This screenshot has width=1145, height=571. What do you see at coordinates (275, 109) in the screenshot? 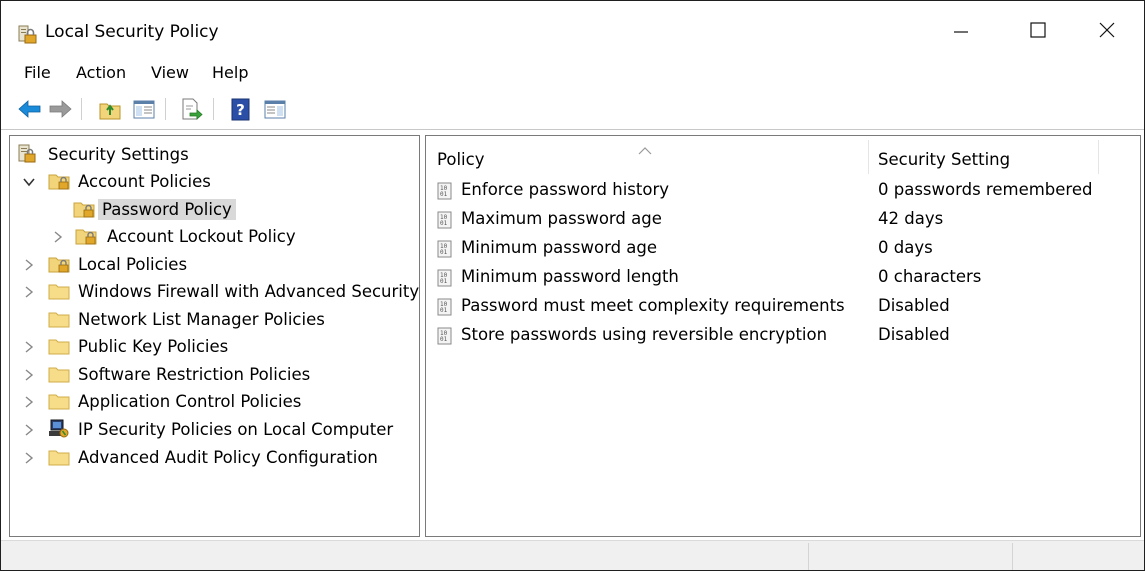
I see `show-hide-action-pane-icon` at bounding box center [275, 109].